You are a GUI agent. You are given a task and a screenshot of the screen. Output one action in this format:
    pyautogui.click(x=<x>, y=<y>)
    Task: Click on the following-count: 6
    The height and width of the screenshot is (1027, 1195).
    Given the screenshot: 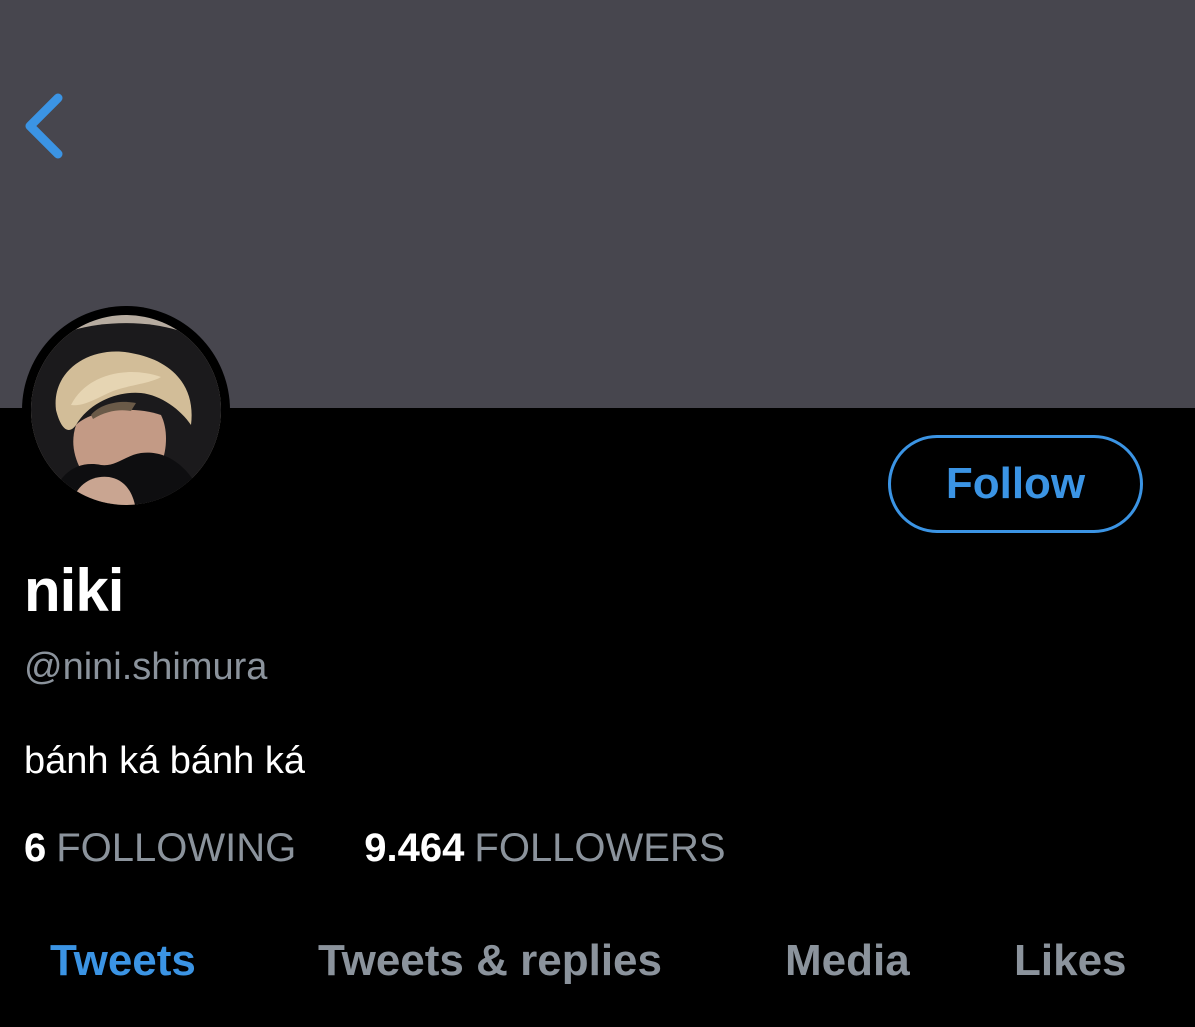 What is the action you would take?
    pyautogui.click(x=35, y=848)
    